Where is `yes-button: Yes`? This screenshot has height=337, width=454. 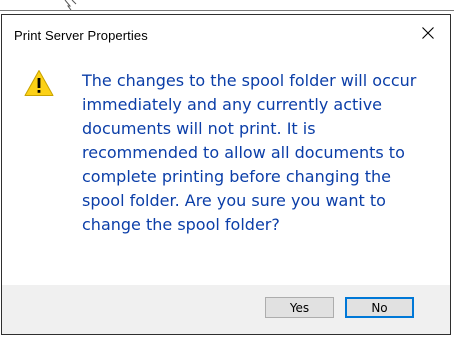 yes-button: Yes is located at coordinates (299, 307).